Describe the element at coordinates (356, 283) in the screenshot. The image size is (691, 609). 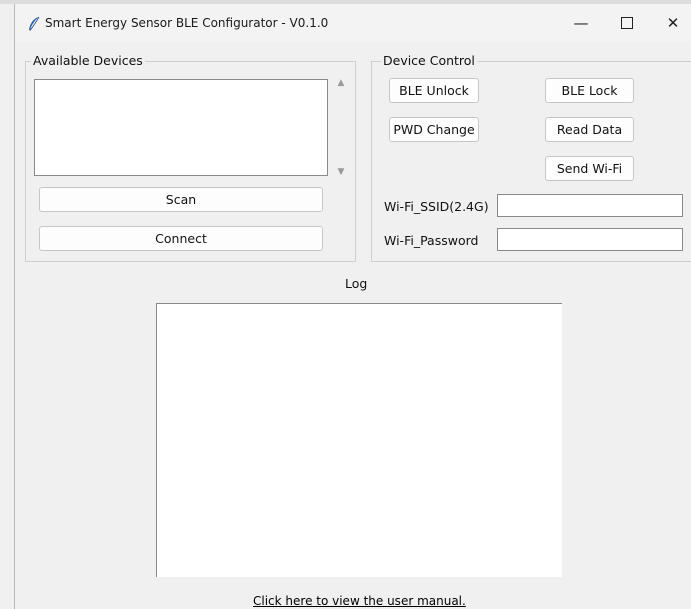
I see `log-label: Log` at that location.